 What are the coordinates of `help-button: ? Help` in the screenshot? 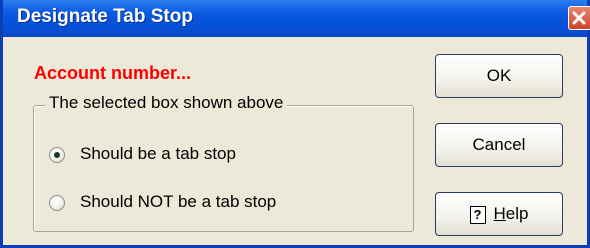 It's located at (499, 214).